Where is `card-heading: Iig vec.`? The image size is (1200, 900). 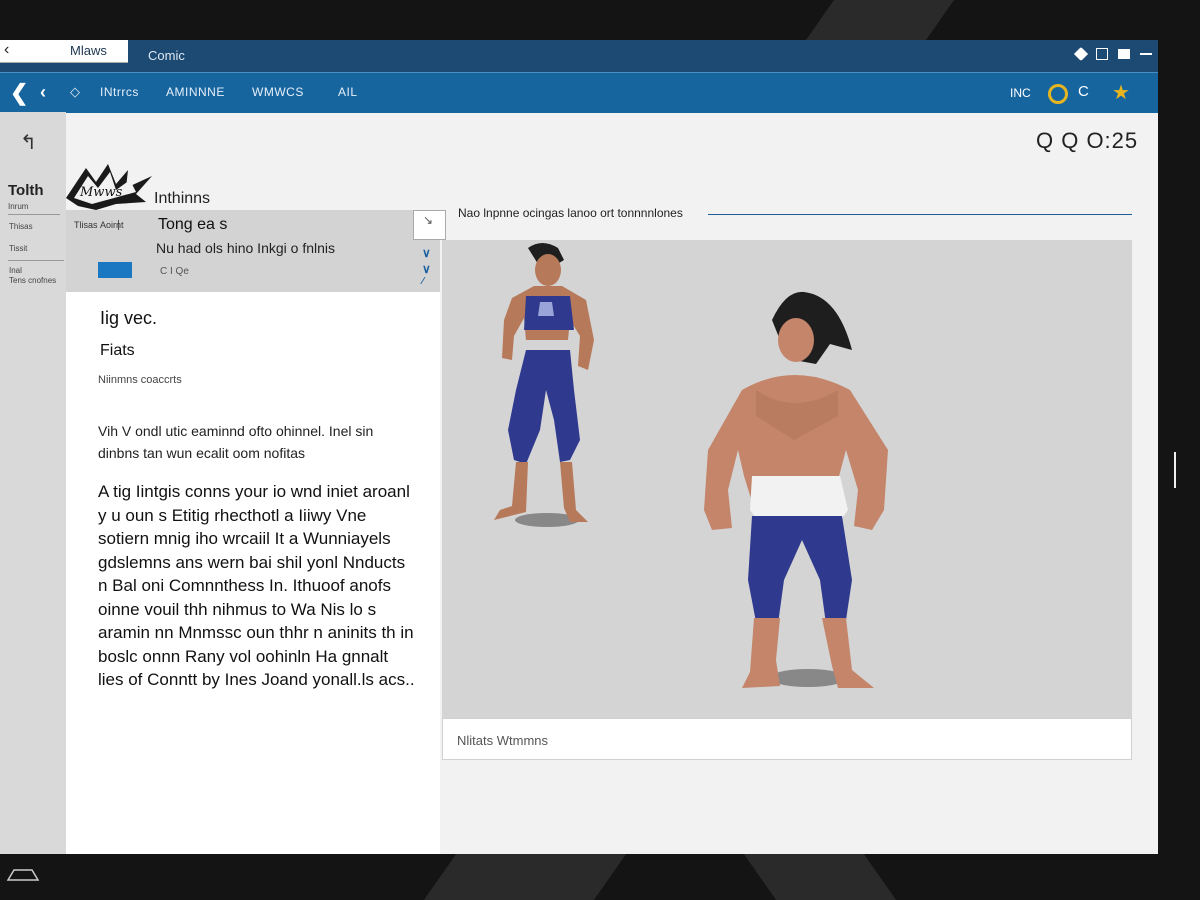
card-heading: Iig vec. is located at coordinates (129, 318).